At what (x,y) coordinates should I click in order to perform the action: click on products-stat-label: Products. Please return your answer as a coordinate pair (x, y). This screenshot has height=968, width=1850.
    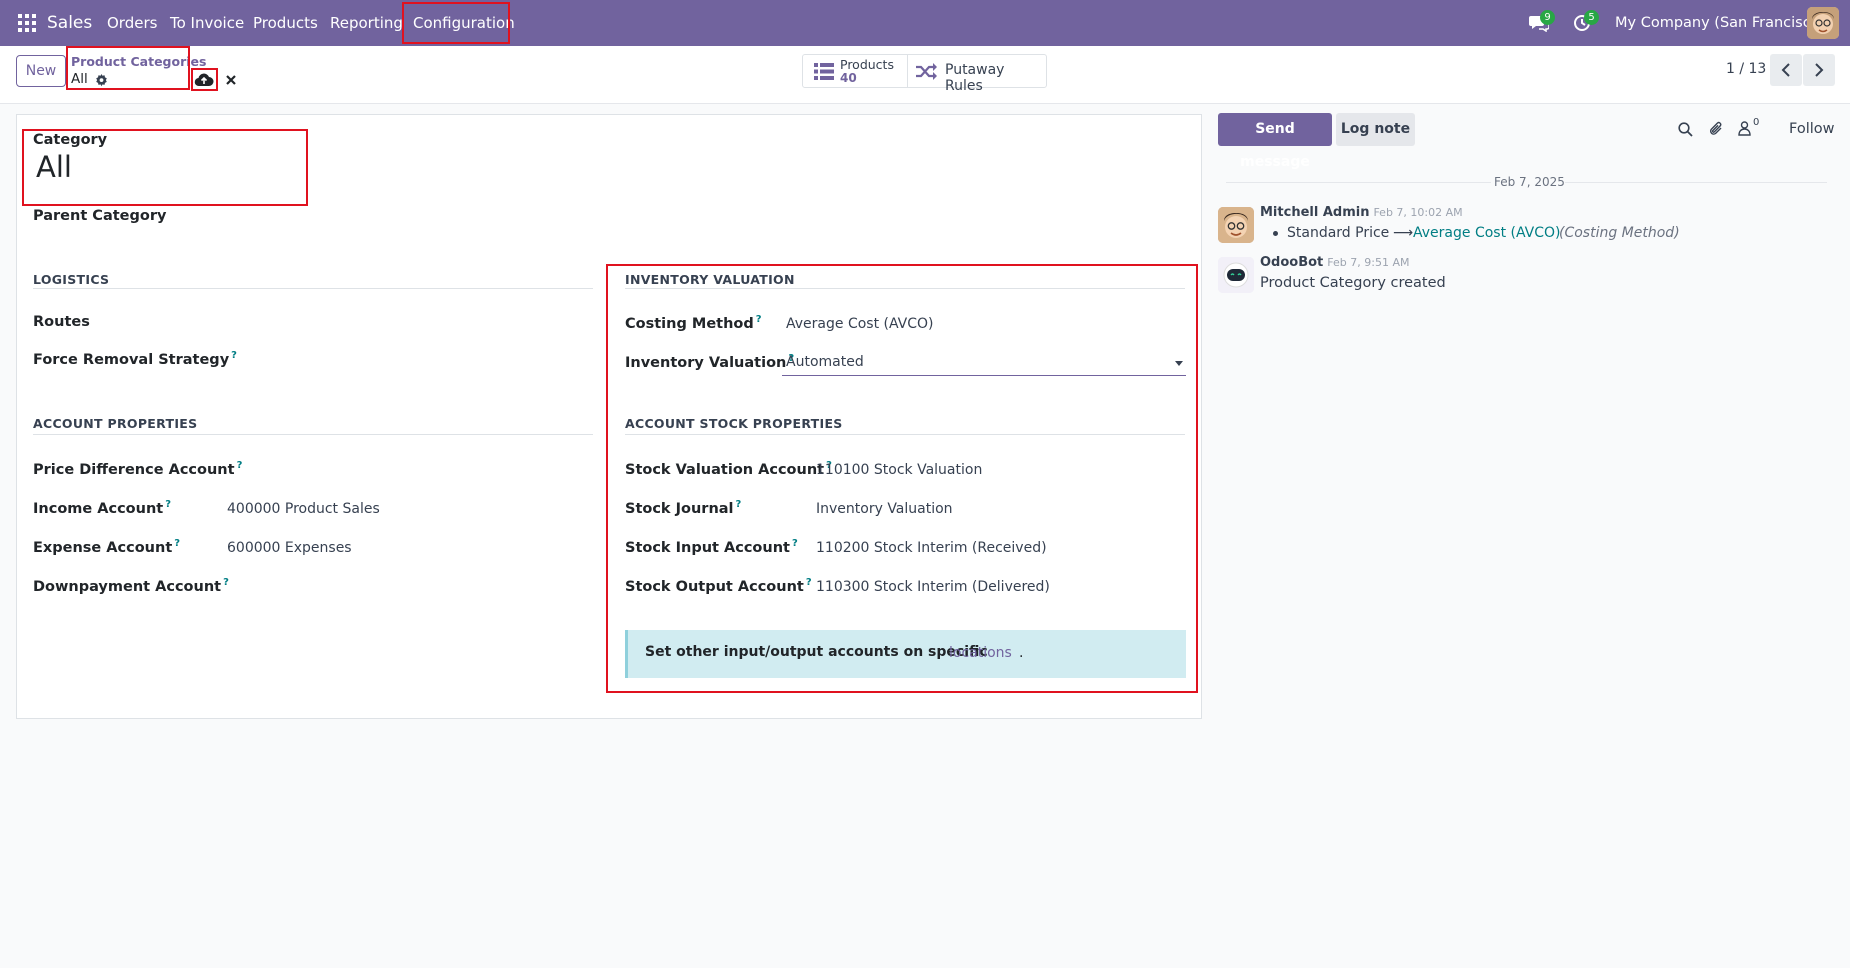
    Looking at the image, I should click on (867, 64).